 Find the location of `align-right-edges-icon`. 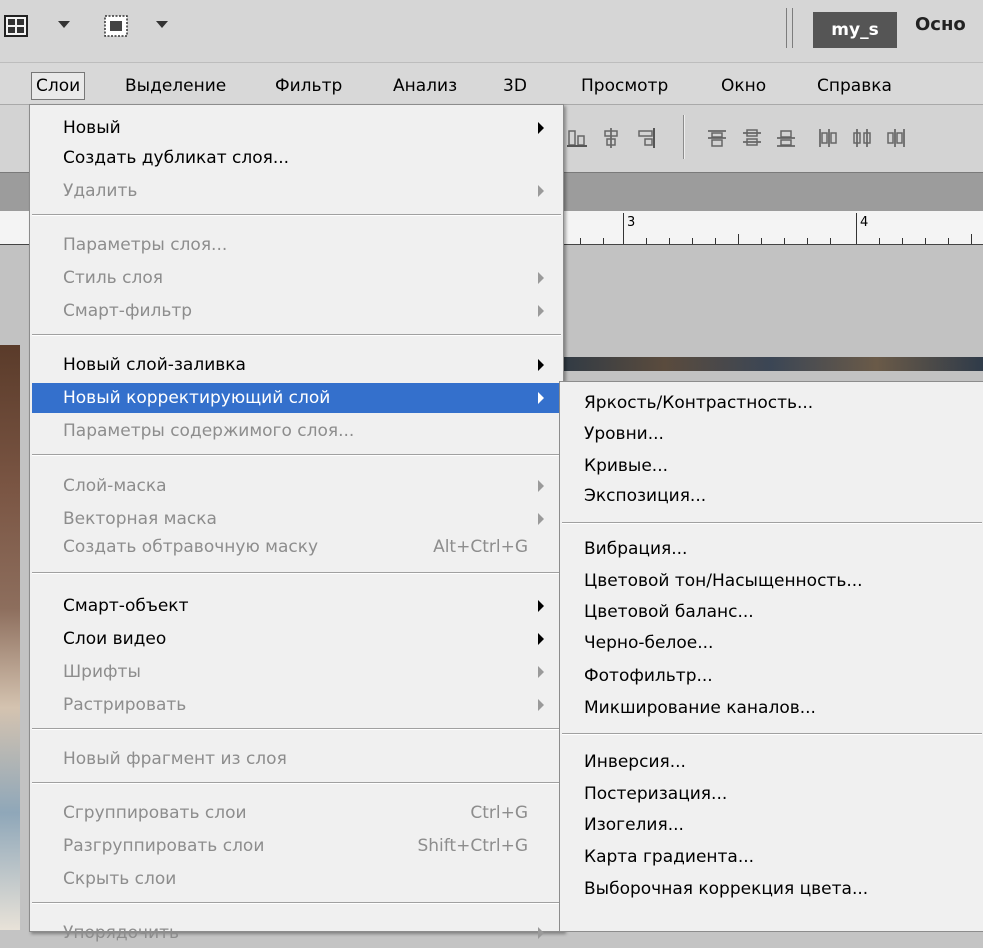

align-right-edges-icon is located at coordinates (646, 138).